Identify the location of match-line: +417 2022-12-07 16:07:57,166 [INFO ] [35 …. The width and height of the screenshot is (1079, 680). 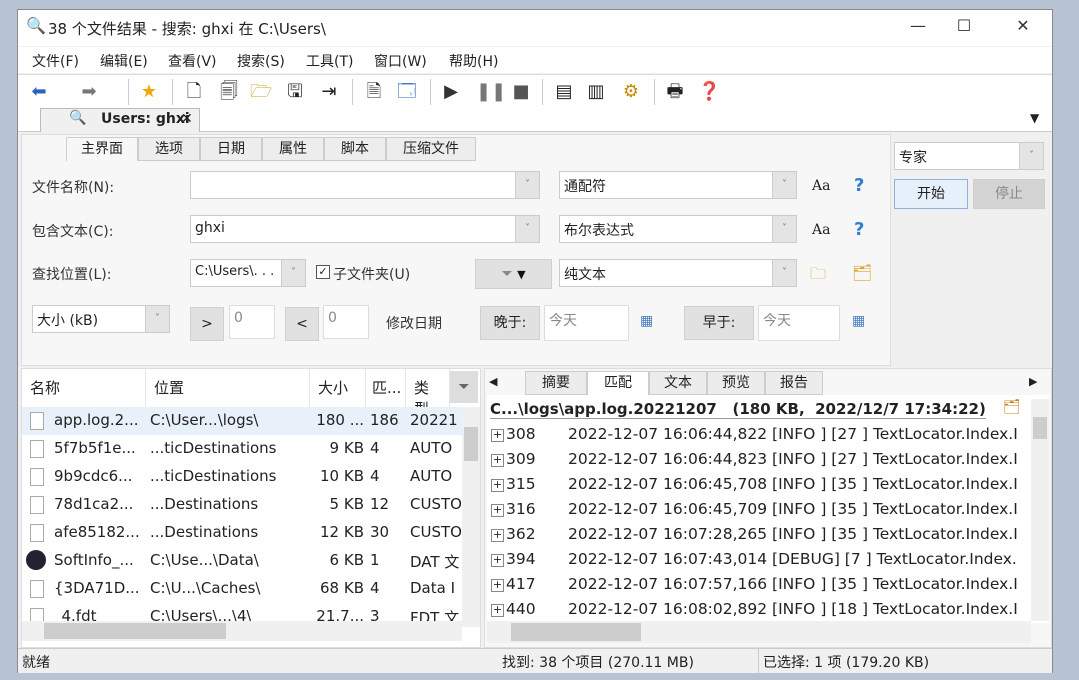
(756, 587).